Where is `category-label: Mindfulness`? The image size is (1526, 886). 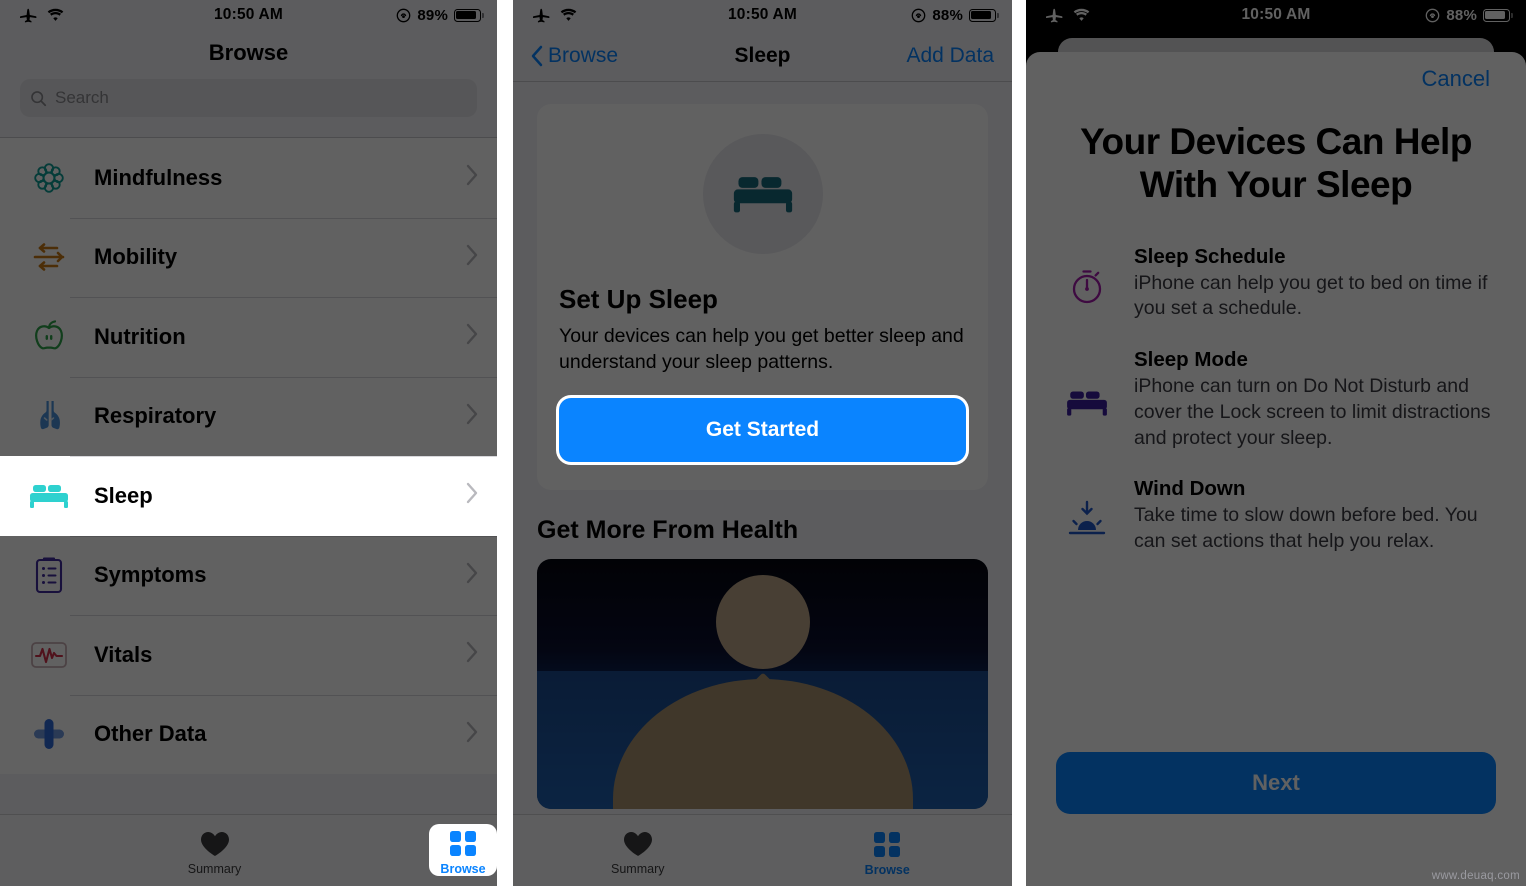 category-label: Mindfulness is located at coordinates (158, 177).